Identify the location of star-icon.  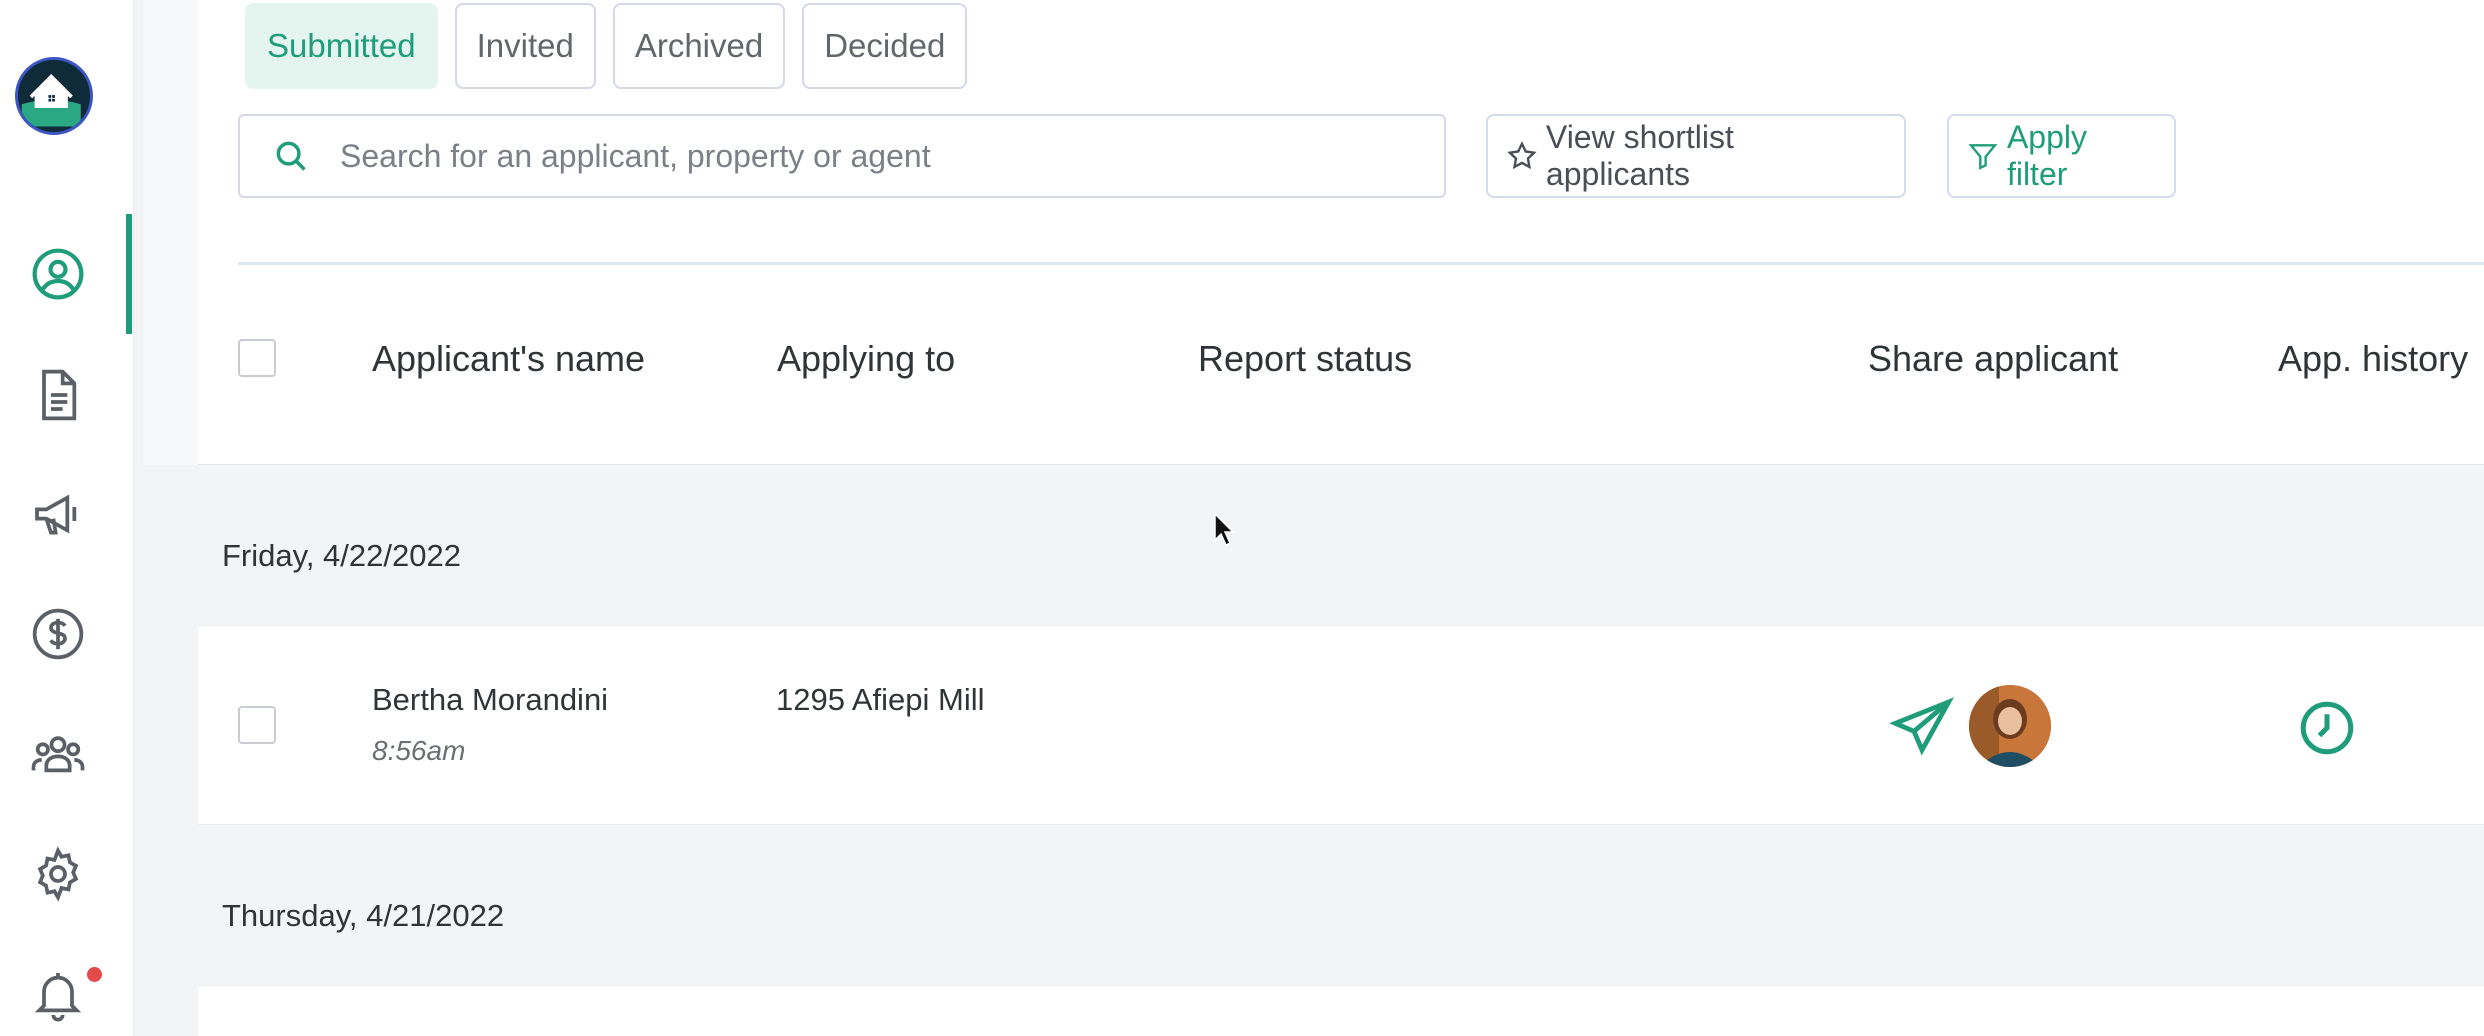
(1522, 155).